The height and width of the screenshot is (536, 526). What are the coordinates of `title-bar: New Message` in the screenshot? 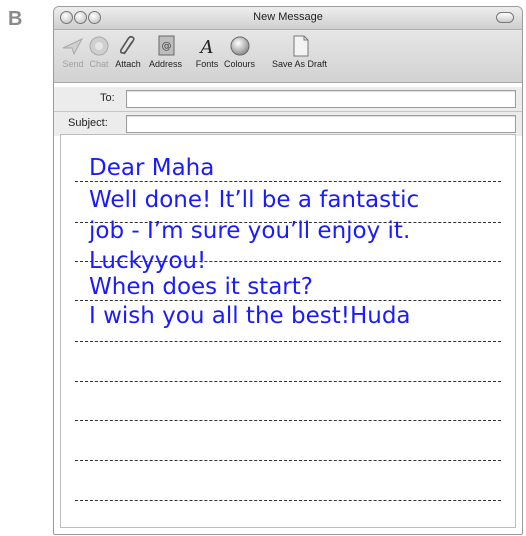 It's located at (288, 18).